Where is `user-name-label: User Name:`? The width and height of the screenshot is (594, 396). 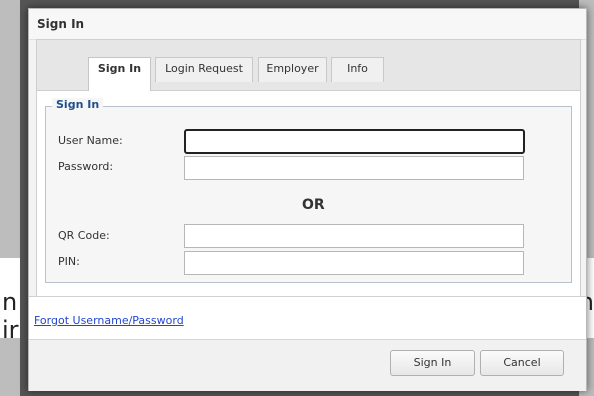
user-name-label: User Name: is located at coordinates (90, 140).